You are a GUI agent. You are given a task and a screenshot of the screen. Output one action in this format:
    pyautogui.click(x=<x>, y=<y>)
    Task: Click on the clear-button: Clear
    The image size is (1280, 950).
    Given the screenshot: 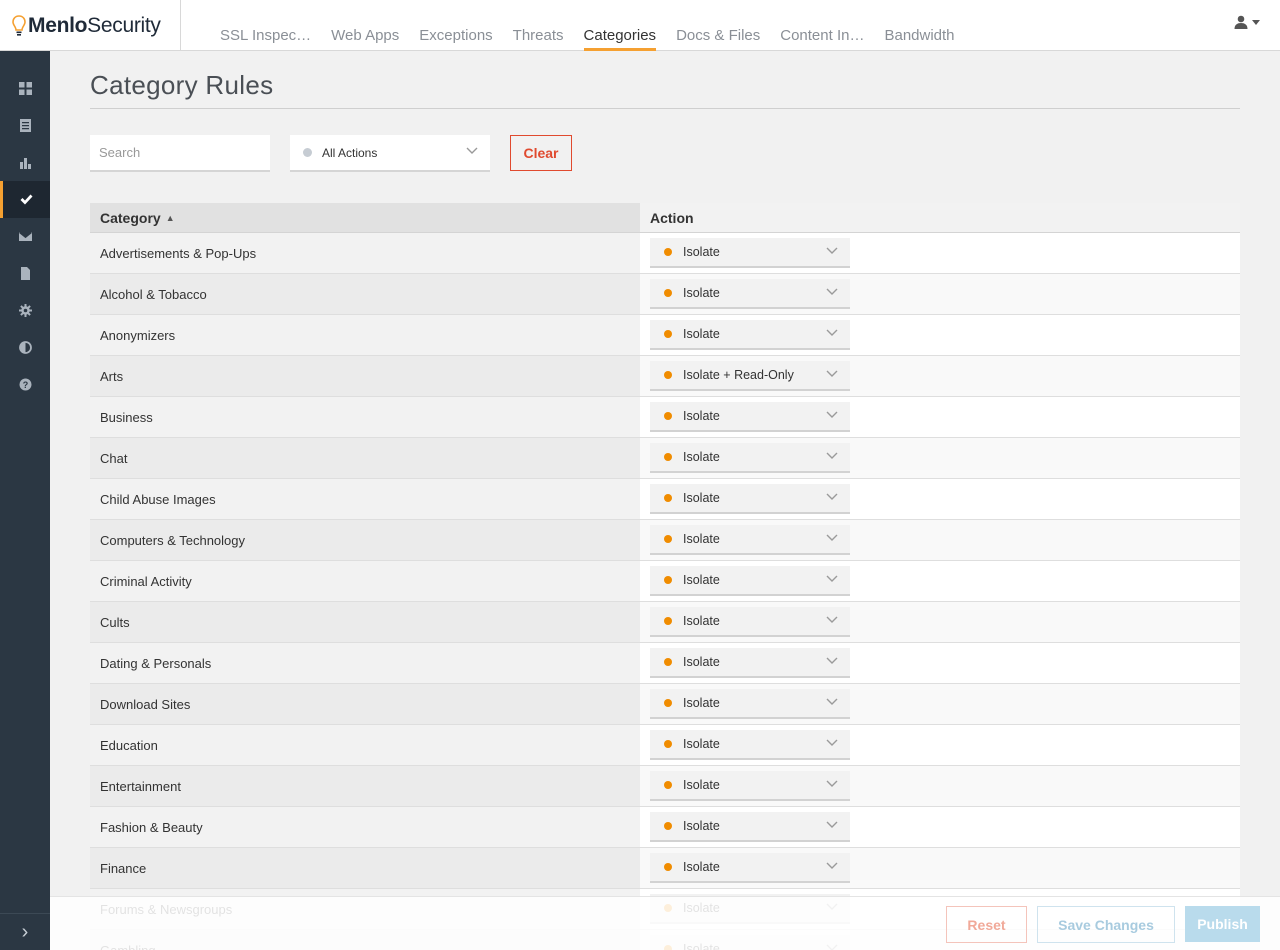 What is the action you would take?
    pyautogui.click(x=541, y=153)
    